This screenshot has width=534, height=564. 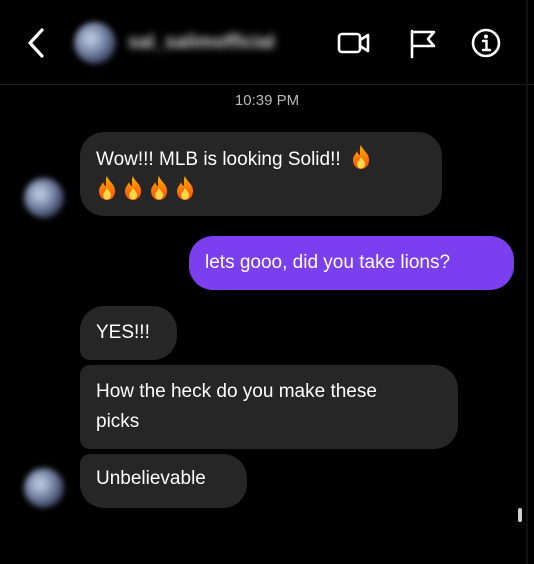 I want to click on message-text: Wow!!! MLB is looking Solid!!, so click(x=218, y=159).